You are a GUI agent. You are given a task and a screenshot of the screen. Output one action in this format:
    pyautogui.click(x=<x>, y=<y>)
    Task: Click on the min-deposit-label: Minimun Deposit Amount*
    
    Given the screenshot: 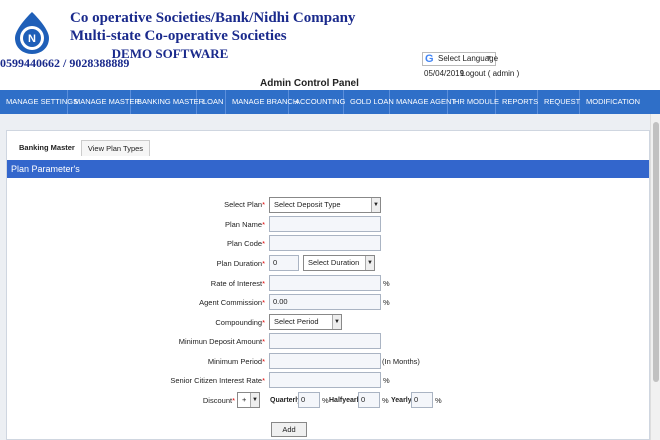 What is the action you would take?
    pyautogui.click(x=165, y=342)
    